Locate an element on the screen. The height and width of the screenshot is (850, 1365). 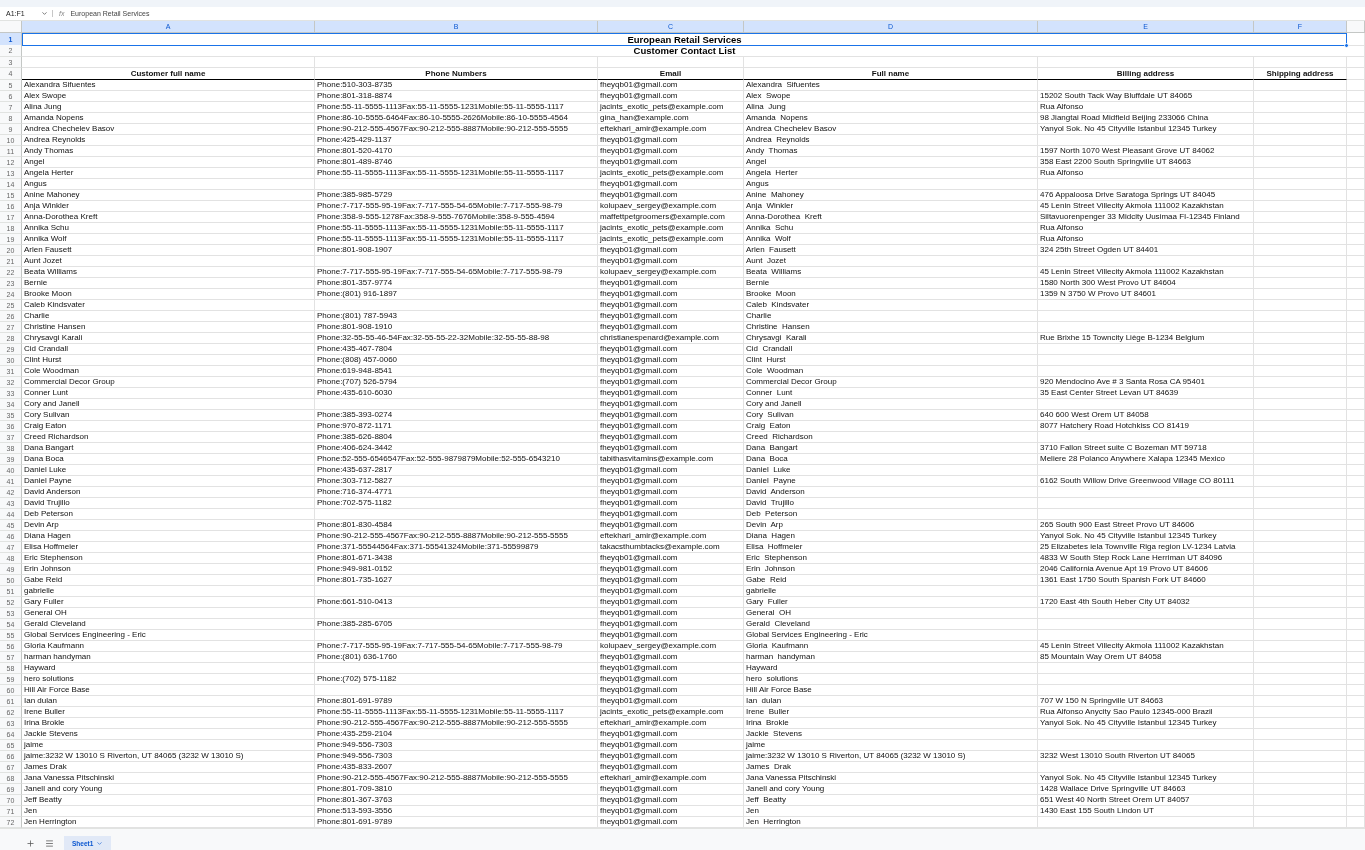
table-cell: Hill Air Force Base is located at coordinates (168, 691).